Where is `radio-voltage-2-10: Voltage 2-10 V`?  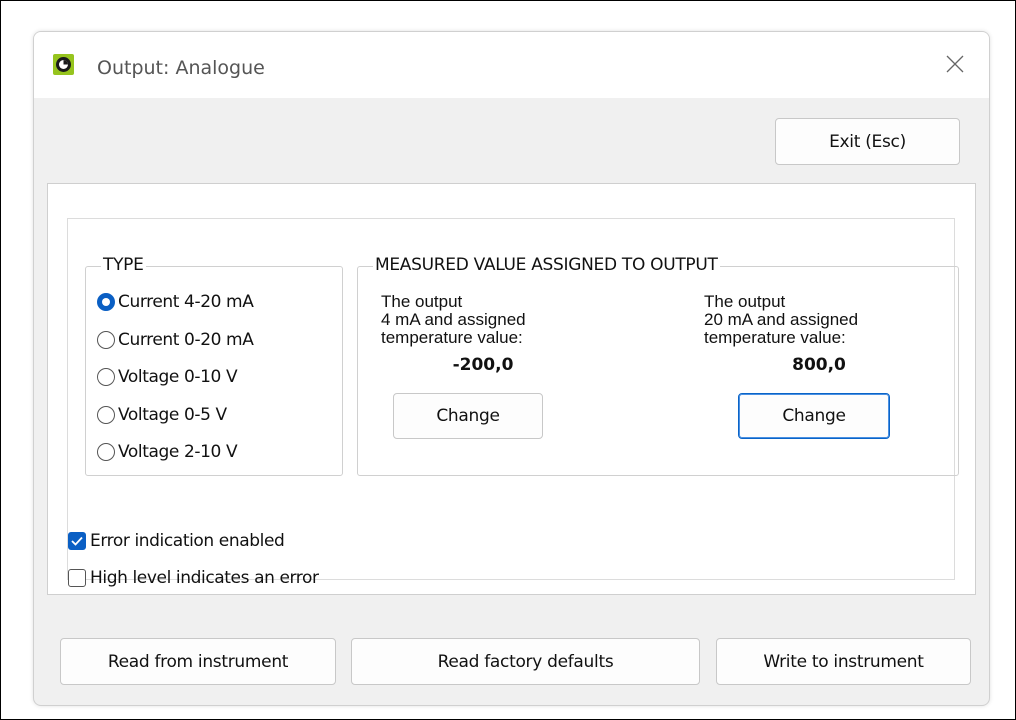 radio-voltage-2-10: Voltage 2-10 V is located at coordinates (167, 452).